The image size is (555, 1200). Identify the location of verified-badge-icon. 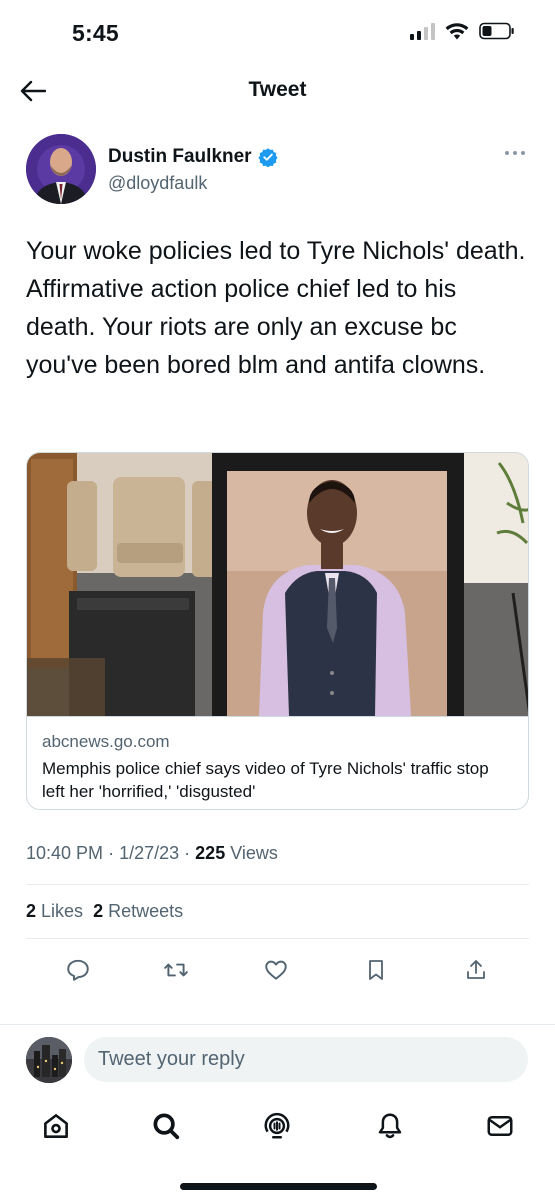
(267, 157).